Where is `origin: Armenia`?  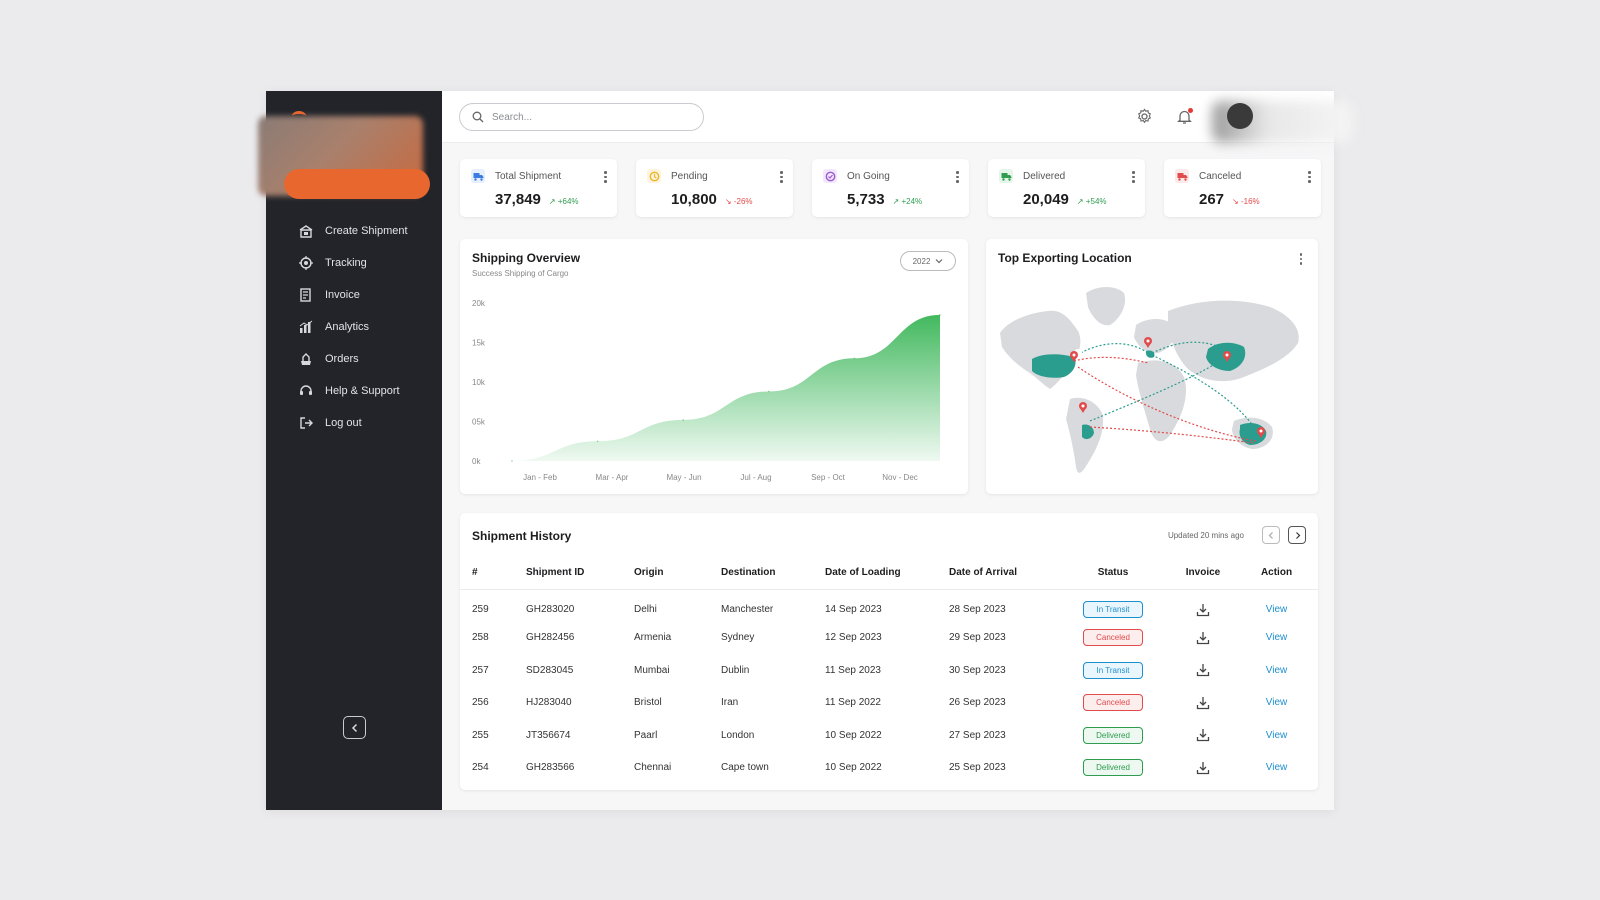
origin: Armenia is located at coordinates (653, 638).